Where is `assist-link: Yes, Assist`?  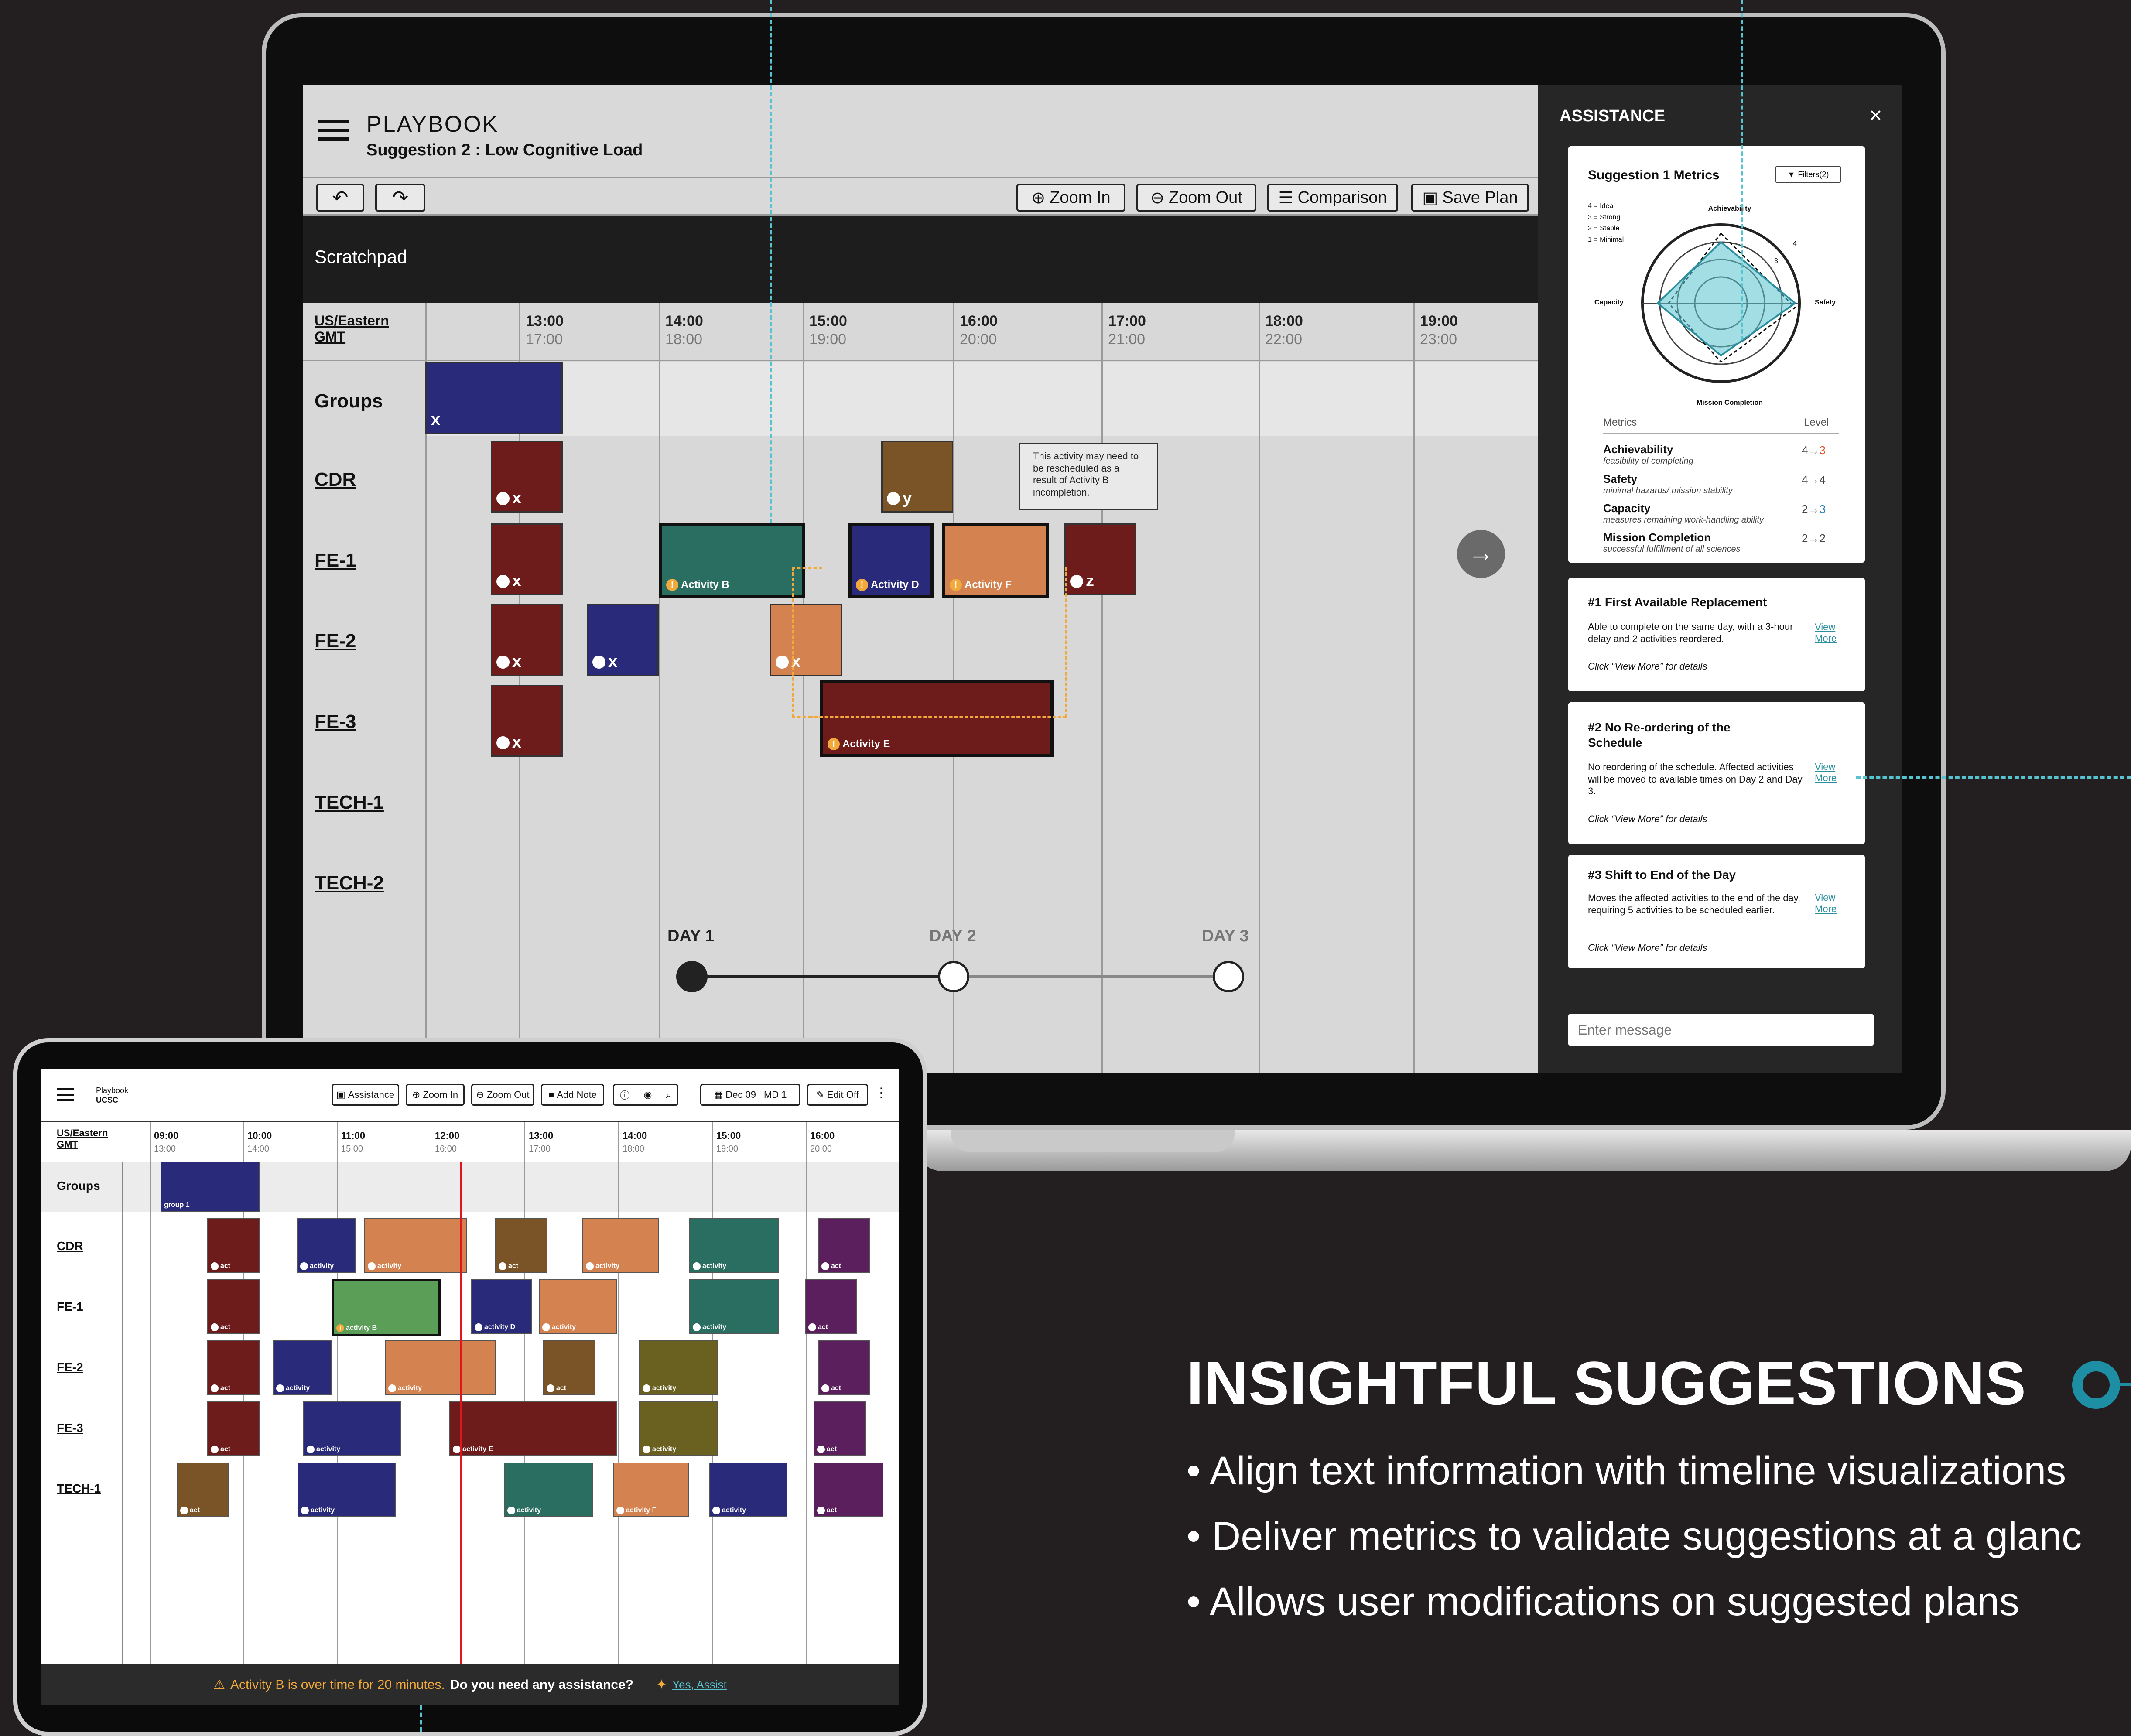
assist-link: Yes, Assist is located at coordinates (699, 1685).